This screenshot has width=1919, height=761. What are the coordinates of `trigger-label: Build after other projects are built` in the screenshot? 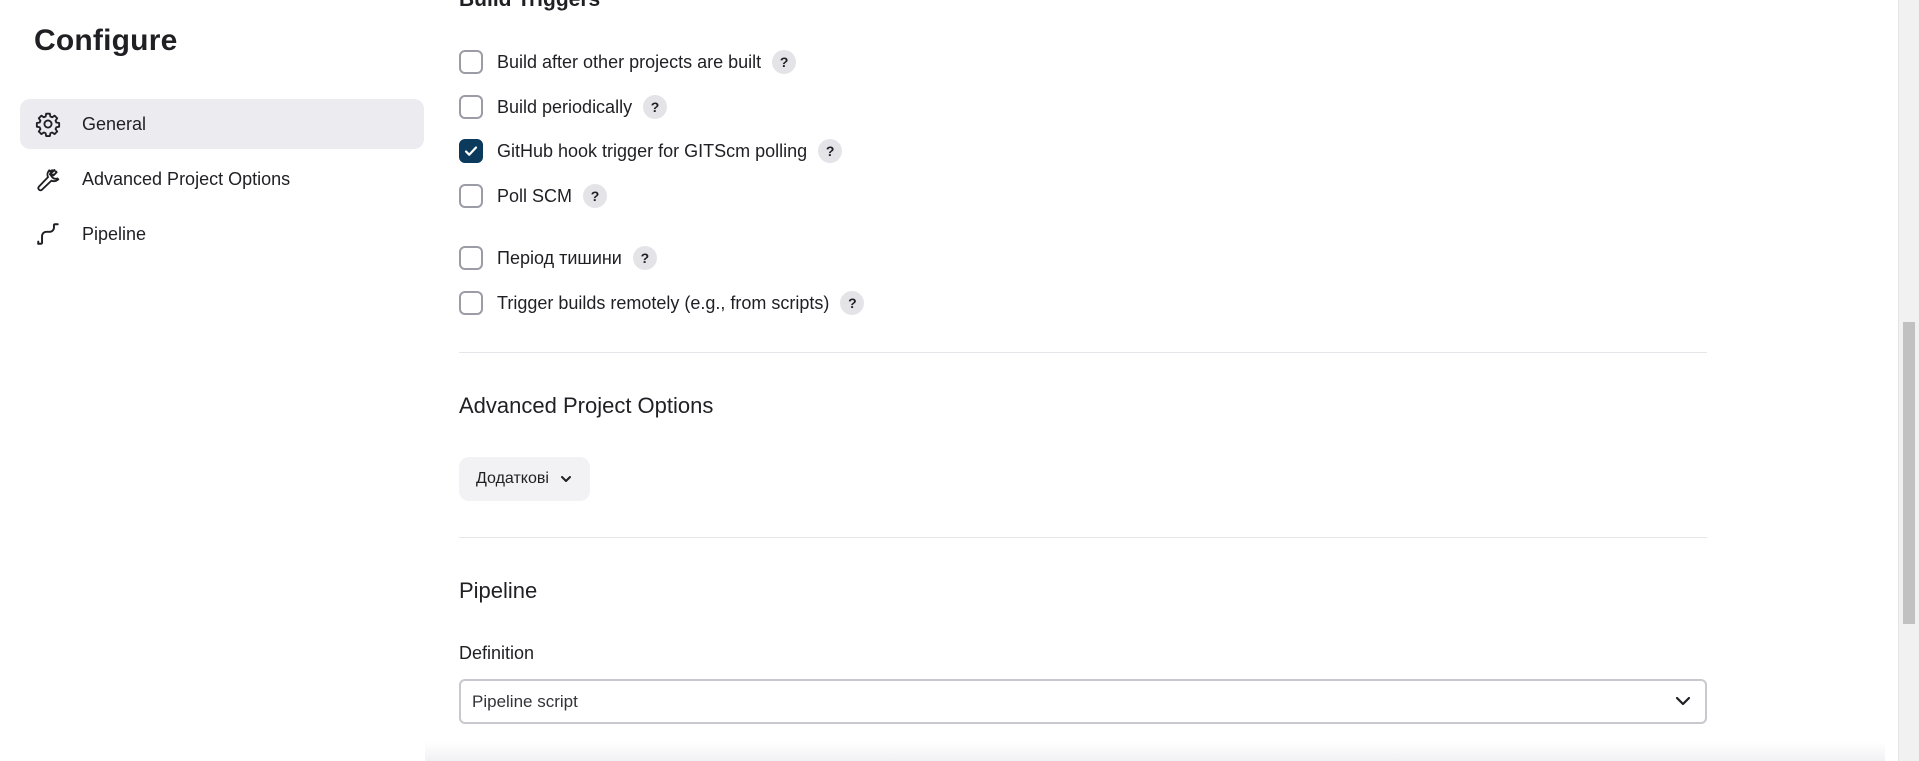 It's located at (629, 62).